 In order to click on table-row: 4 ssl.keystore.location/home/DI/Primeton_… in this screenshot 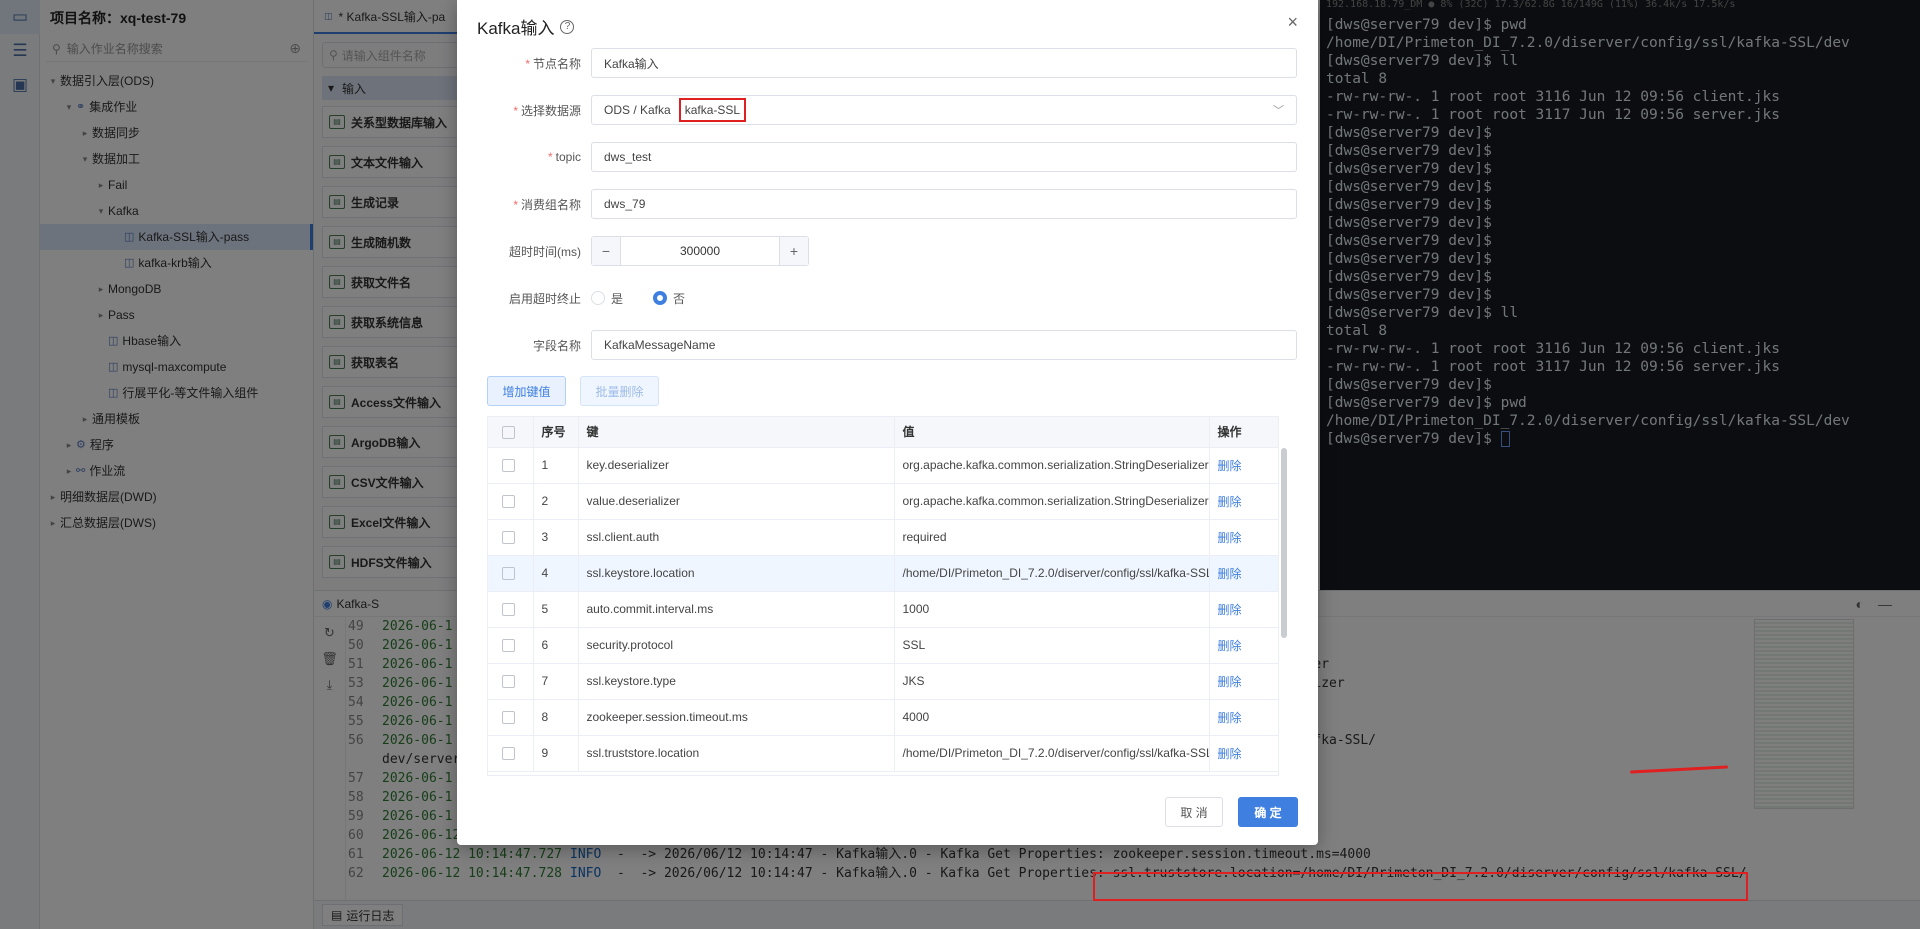, I will do `click(883, 573)`.